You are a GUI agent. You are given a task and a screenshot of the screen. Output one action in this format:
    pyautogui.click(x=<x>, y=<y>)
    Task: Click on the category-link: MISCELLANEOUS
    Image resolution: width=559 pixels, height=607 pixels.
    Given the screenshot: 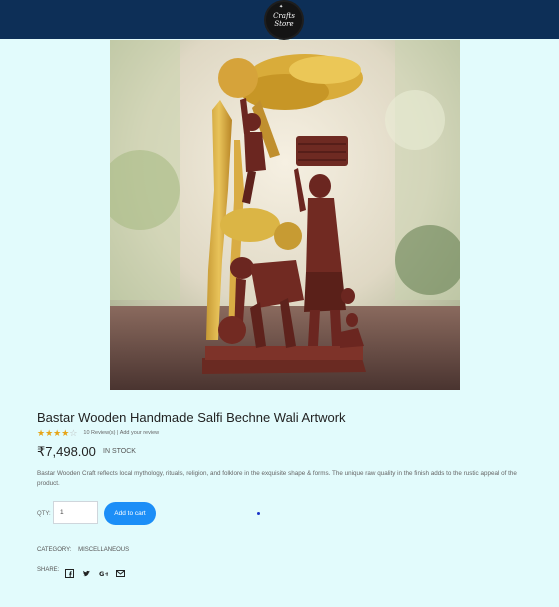 What is the action you would take?
    pyautogui.click(x=103, y=550)
    